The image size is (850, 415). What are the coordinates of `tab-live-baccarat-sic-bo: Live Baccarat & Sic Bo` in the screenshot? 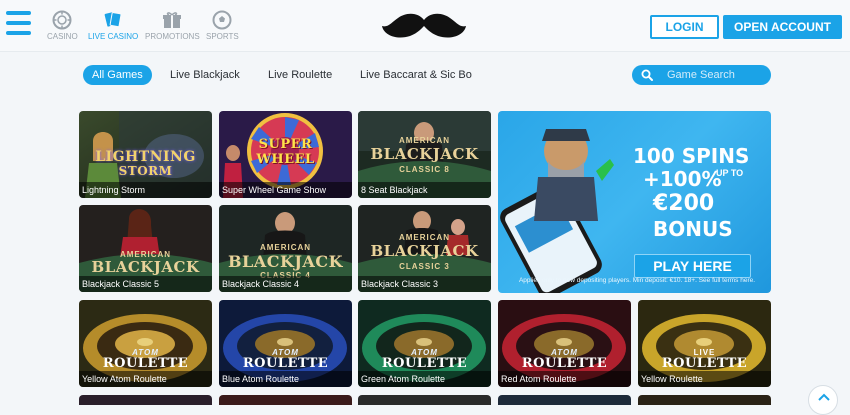 It's located at (416, 75).